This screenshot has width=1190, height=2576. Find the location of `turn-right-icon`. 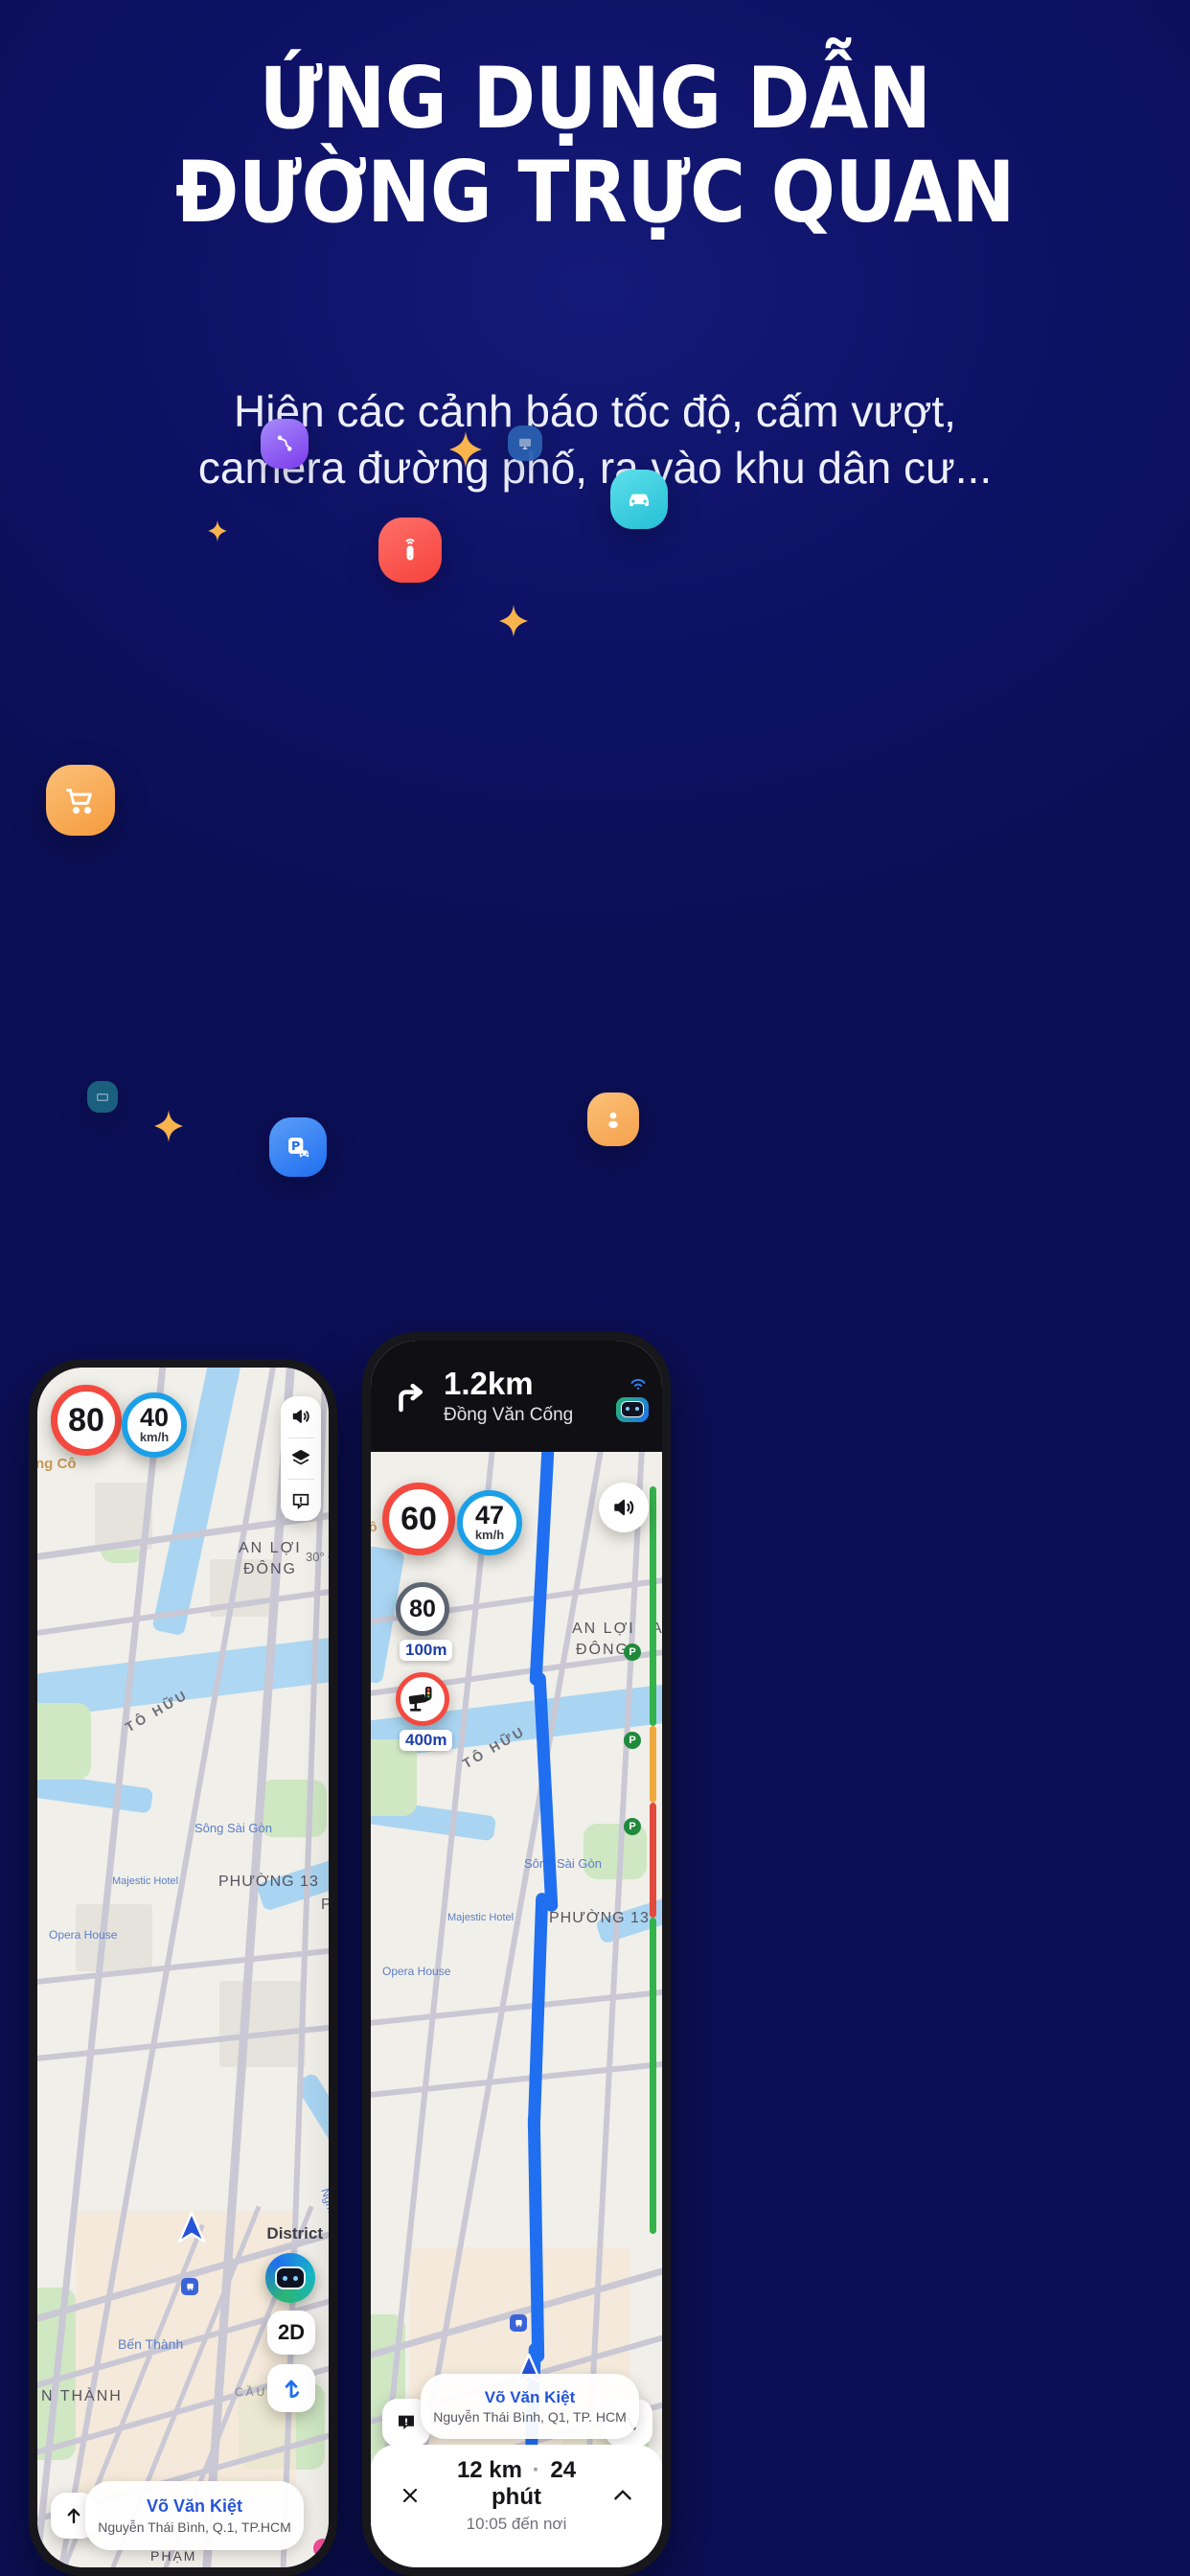

turn-right-icon is located at coordinates (411, 1396).